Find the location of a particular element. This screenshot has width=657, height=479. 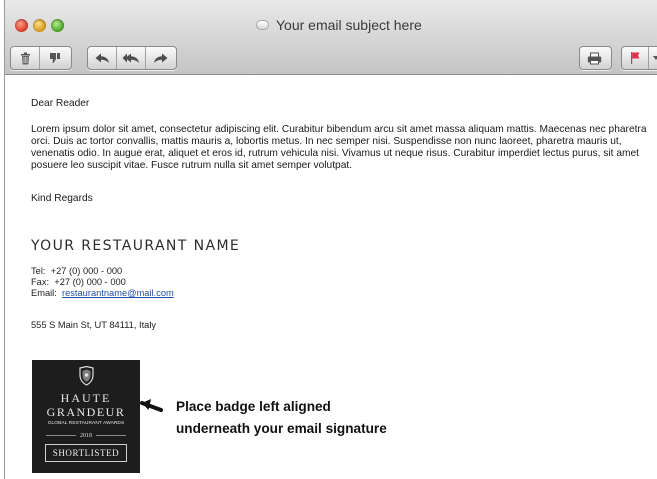

badge-status: SHORTLISTED is located at coordinates (86, 453).